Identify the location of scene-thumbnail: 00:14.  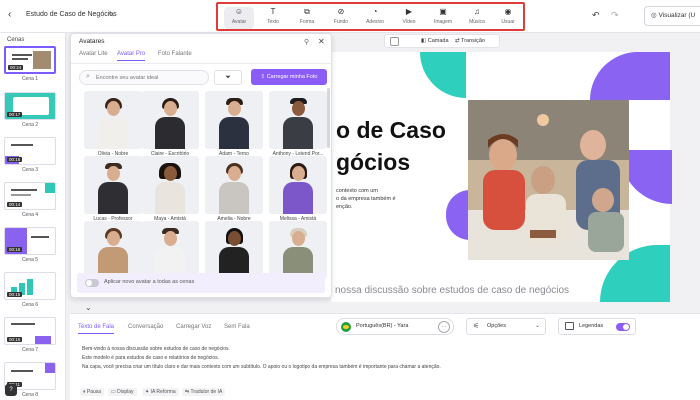
(30, 196).